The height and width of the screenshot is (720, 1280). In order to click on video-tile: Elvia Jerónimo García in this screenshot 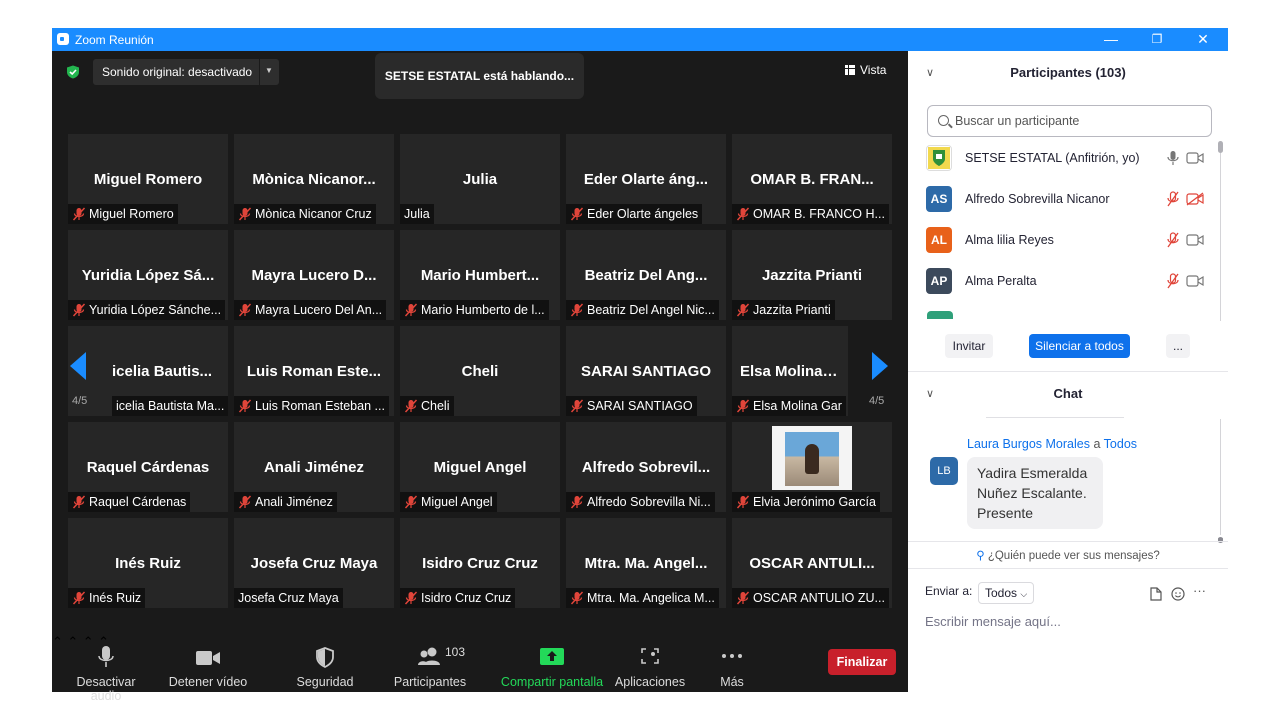, I will do `click(812, 467)`.